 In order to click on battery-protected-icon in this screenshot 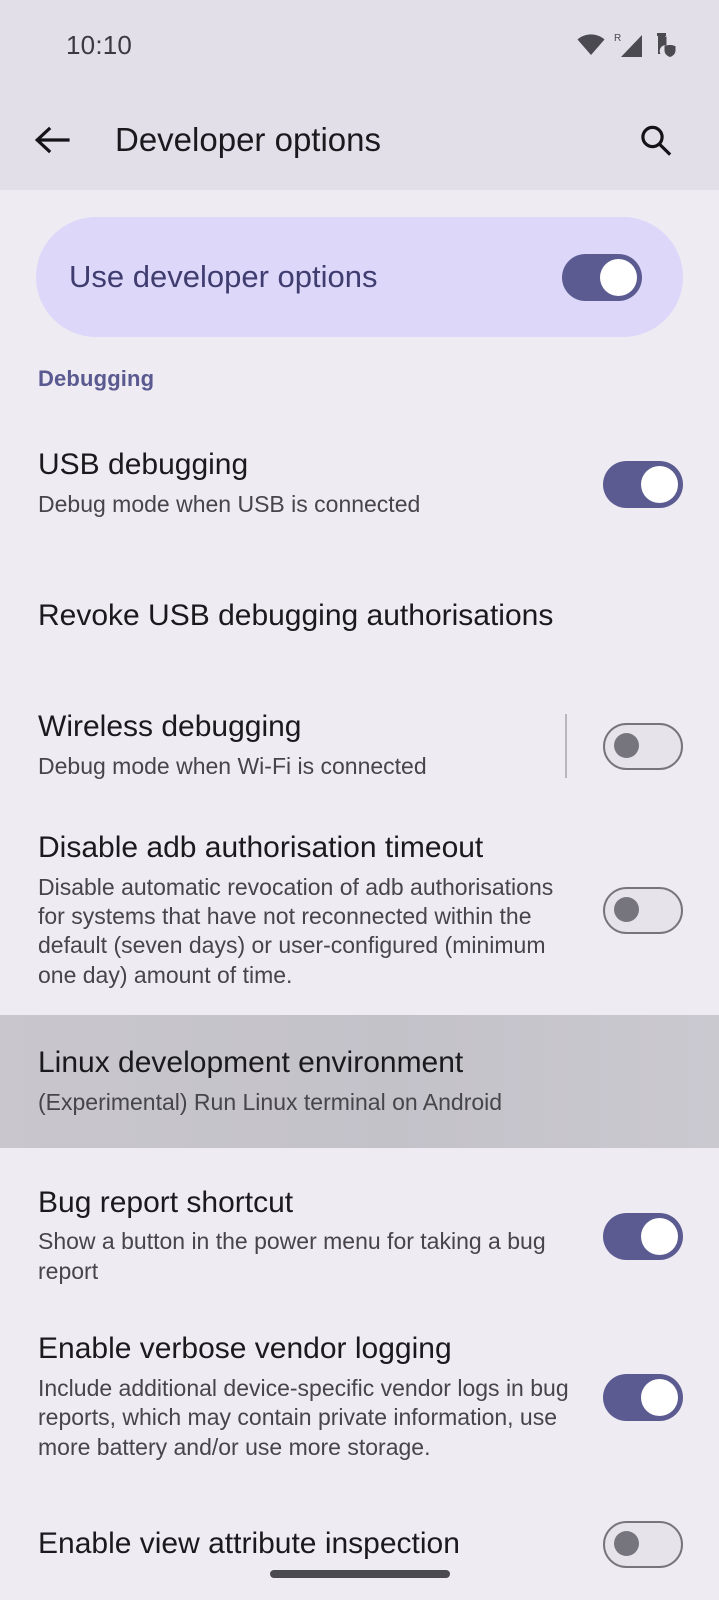, I will do `click(665, 45)`.